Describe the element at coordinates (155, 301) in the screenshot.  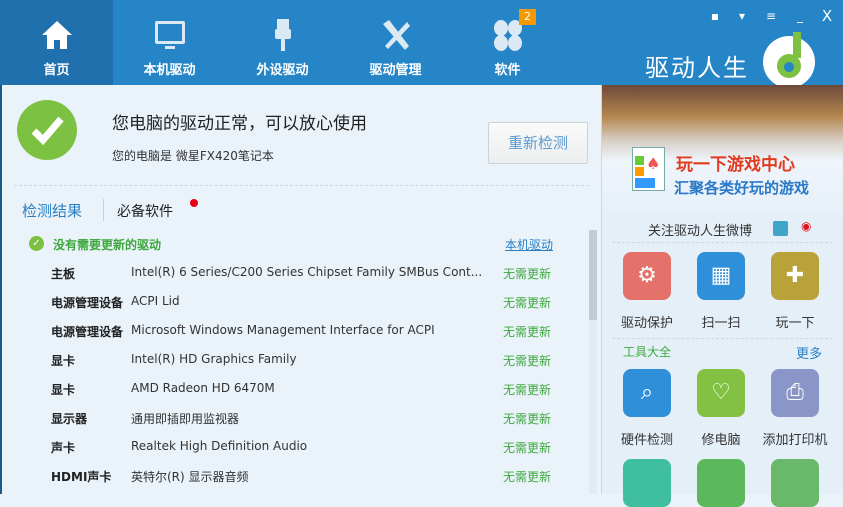
I see `driver-name: ACPI Lid` at that location.